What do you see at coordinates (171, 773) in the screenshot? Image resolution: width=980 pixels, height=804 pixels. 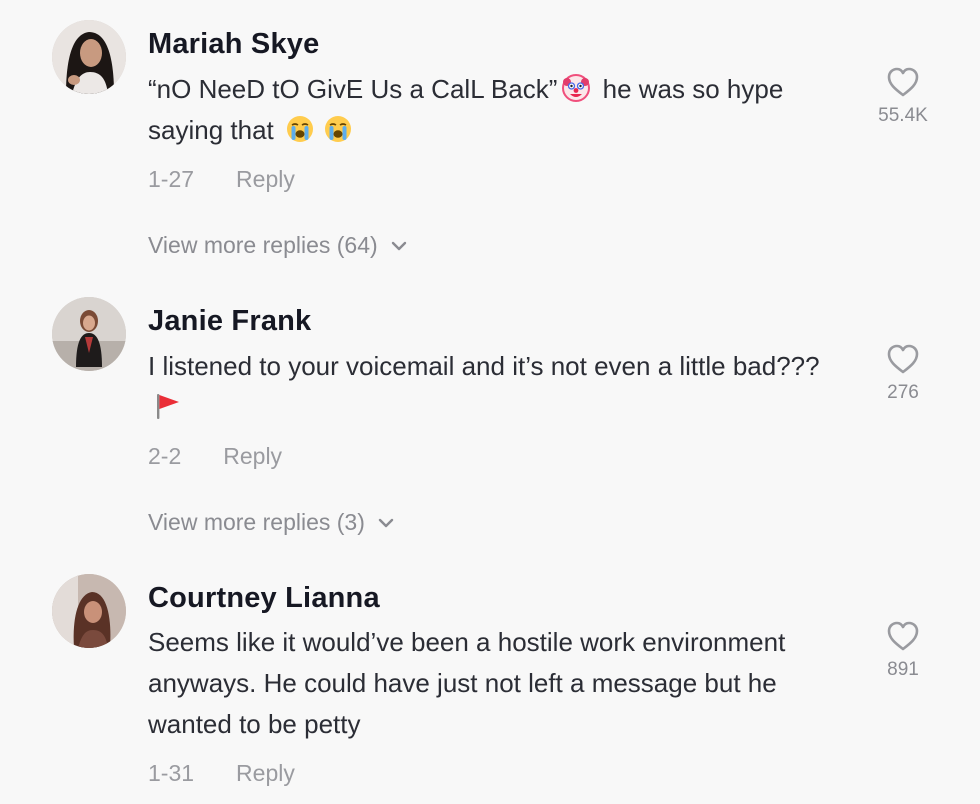 I see `comment-date: 1-31` at bounding box center [171, 773].